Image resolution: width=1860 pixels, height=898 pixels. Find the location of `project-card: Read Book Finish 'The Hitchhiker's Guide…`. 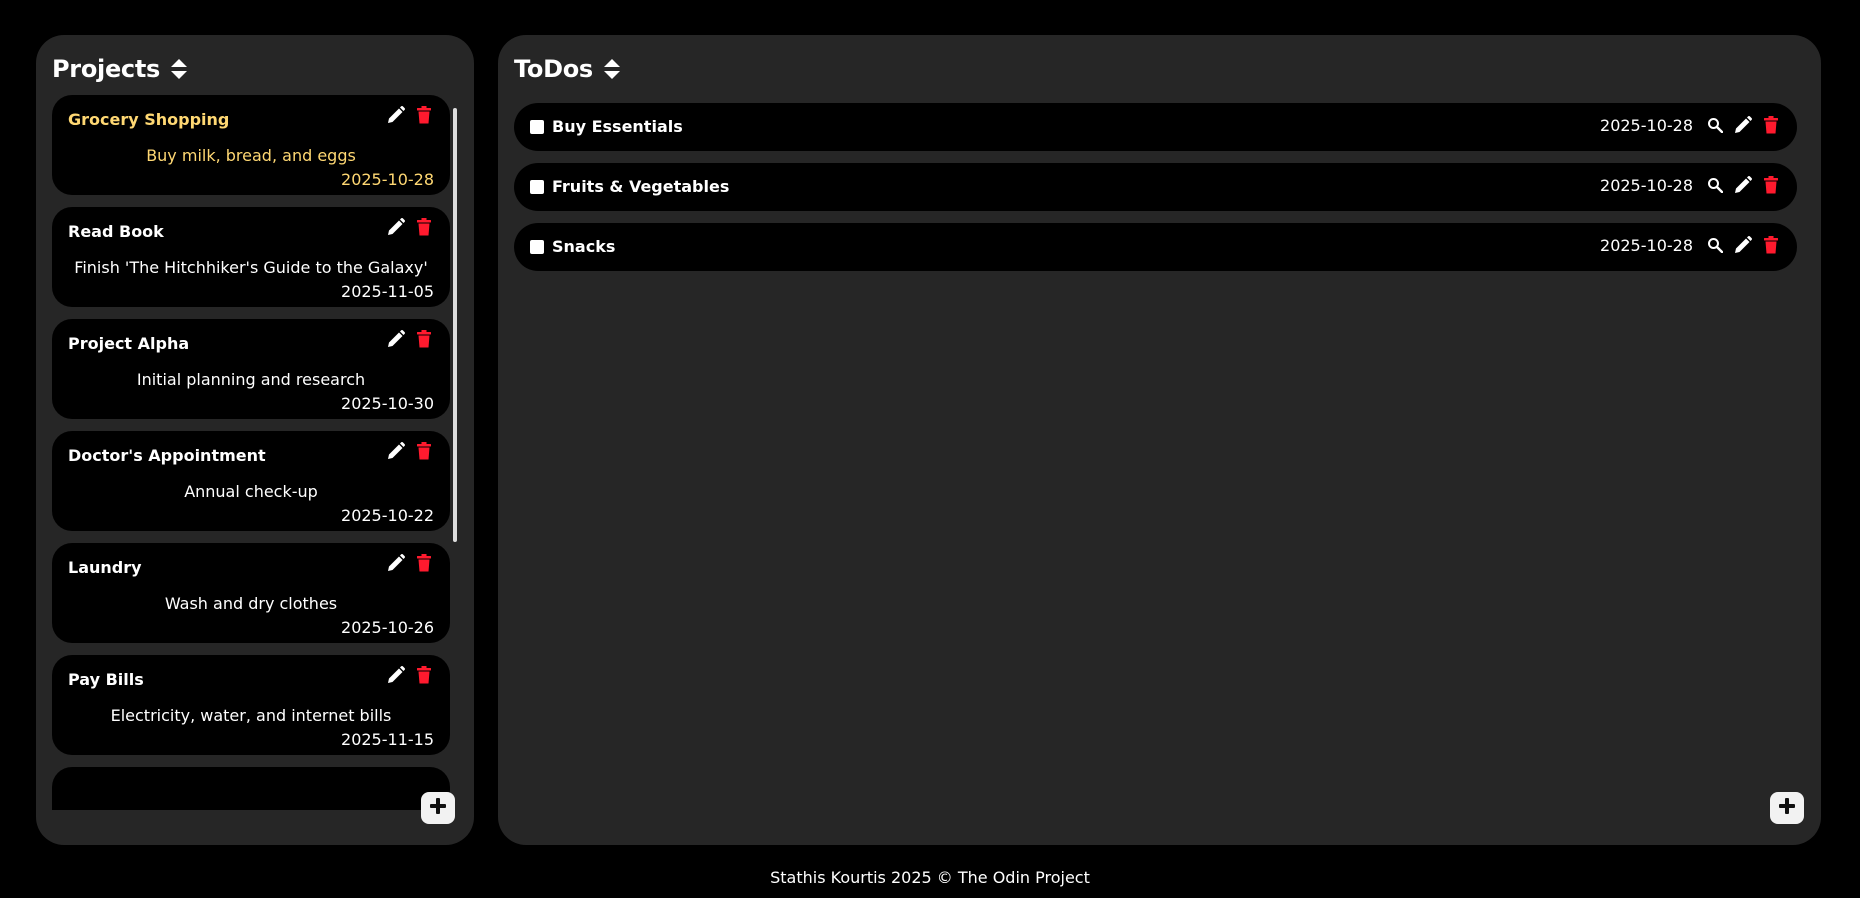

project-card: Read Book Finish 'The Hitchhiker's Guide… is located at coordinates (251, 257).